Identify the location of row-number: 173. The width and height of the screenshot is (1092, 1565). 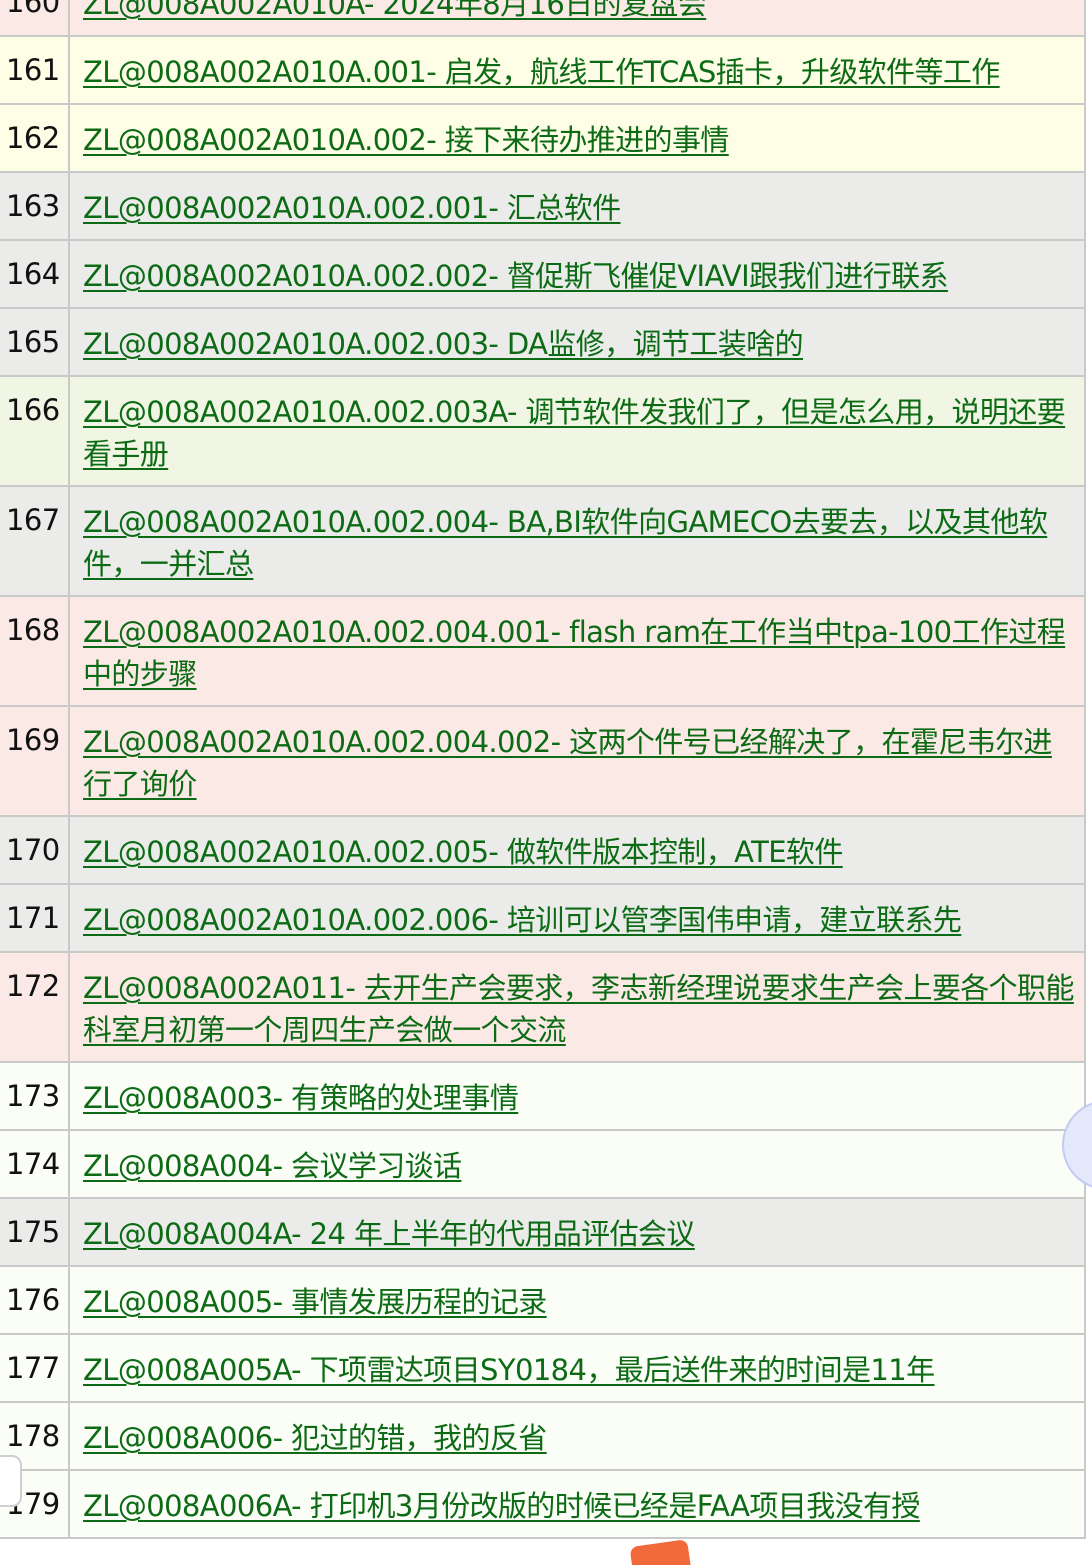
(35, 1096).